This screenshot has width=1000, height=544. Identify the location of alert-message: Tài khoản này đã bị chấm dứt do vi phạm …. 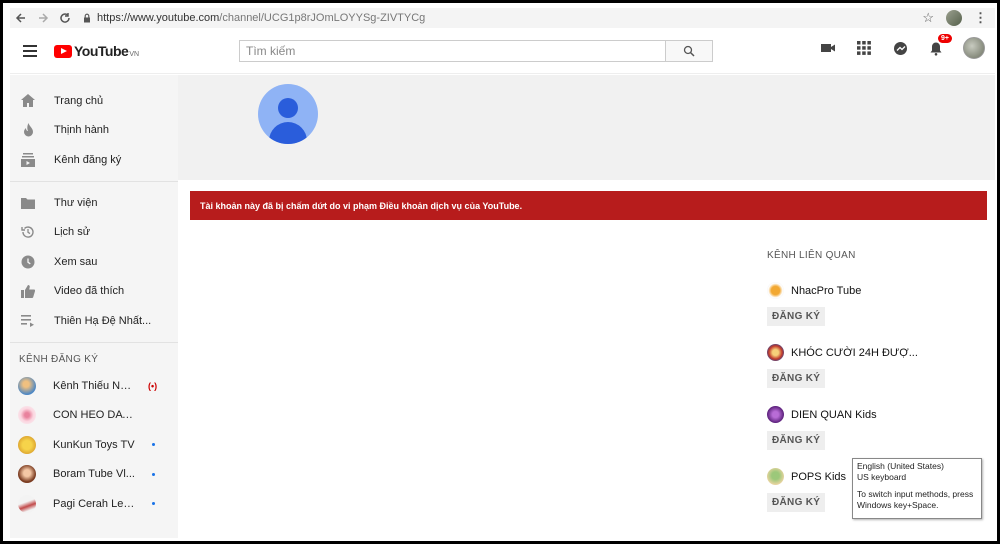
(361, 205).